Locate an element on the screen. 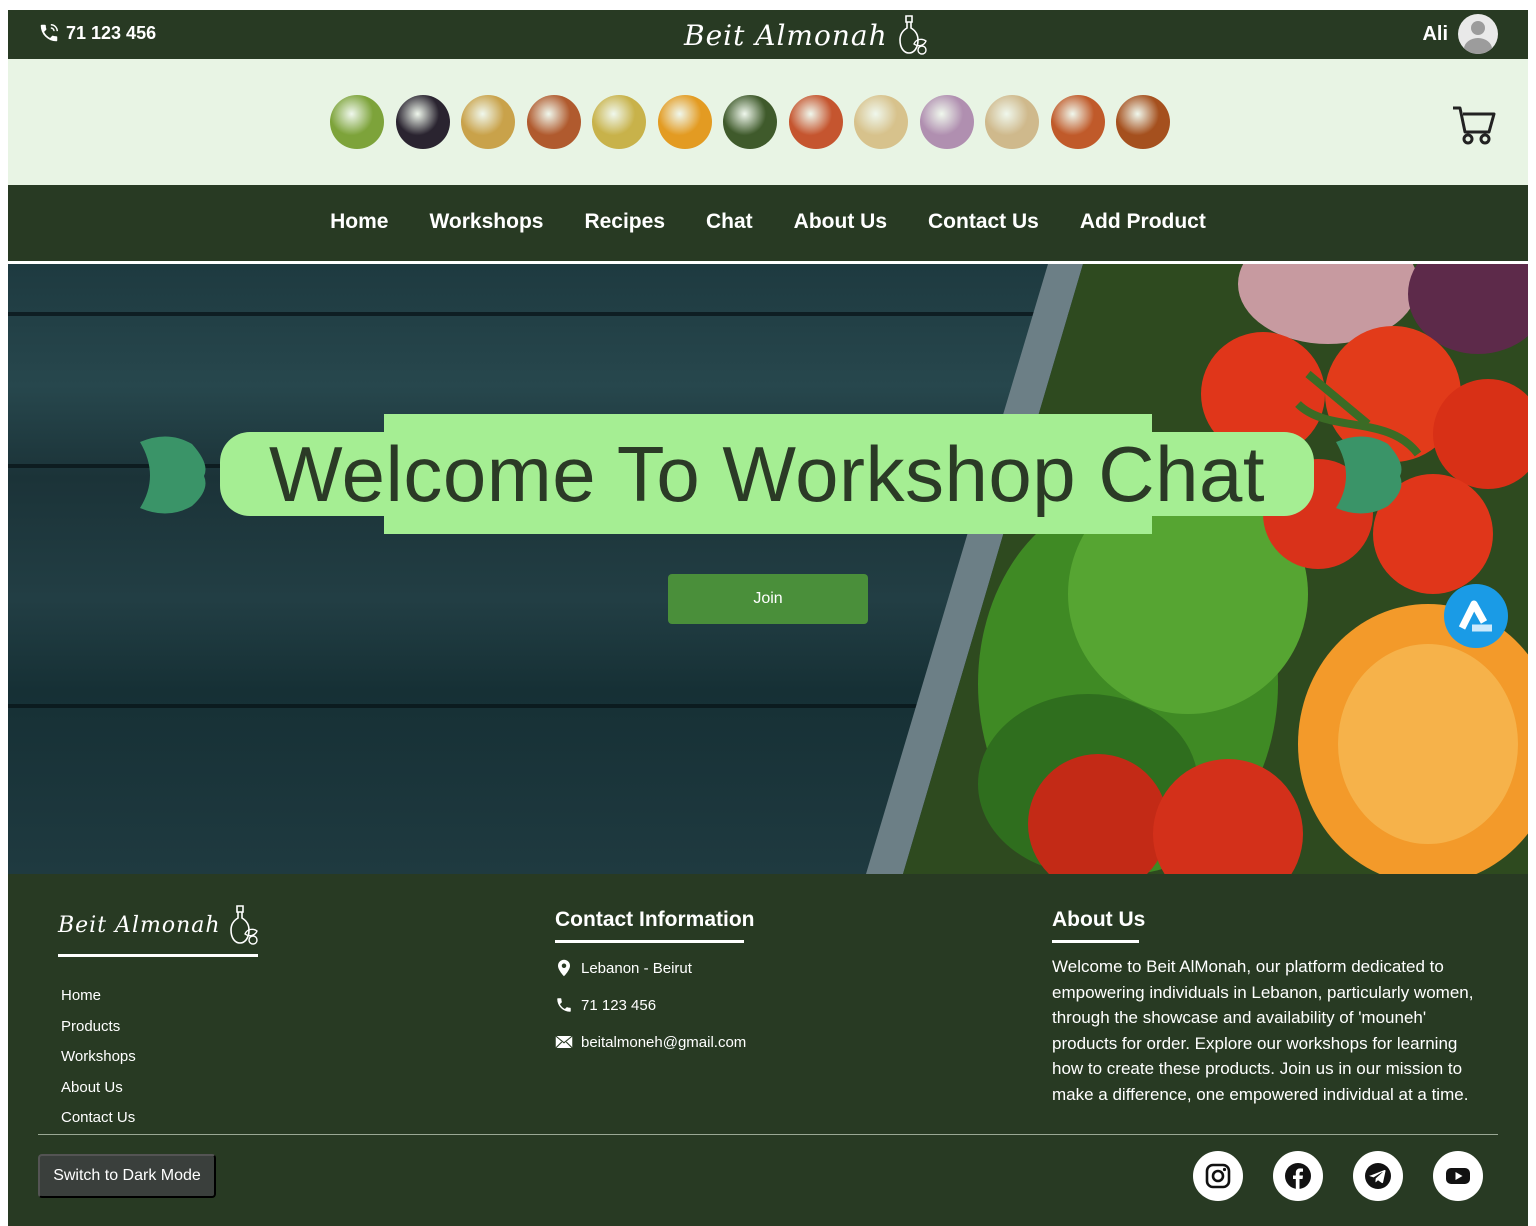 This screenshot has height=1226, width=1536. product-thumb-blackberries is located at coordinates (422, 122).